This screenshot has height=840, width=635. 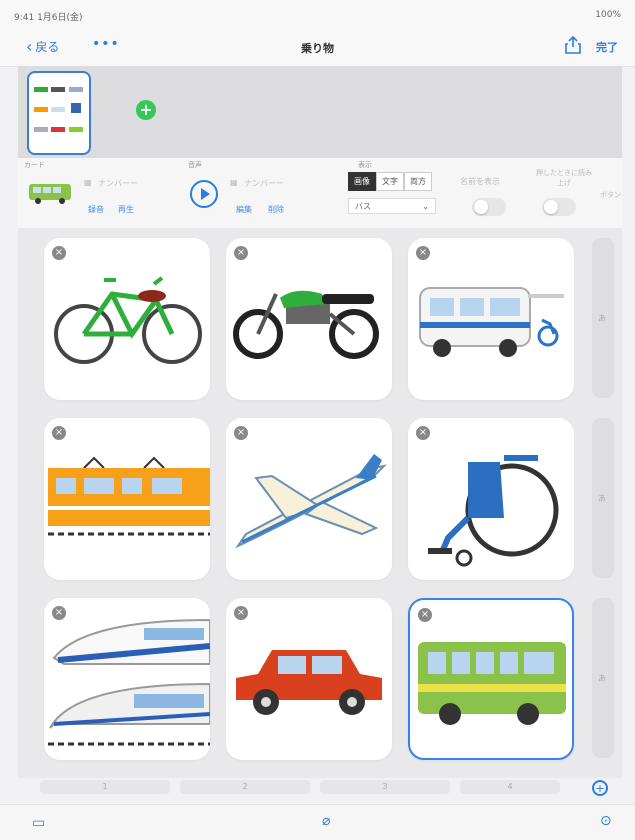 What do you see at coordinates (608, 15) in the screenshot?
I see `battery-status: 100%` at bounding box center [608, 15].